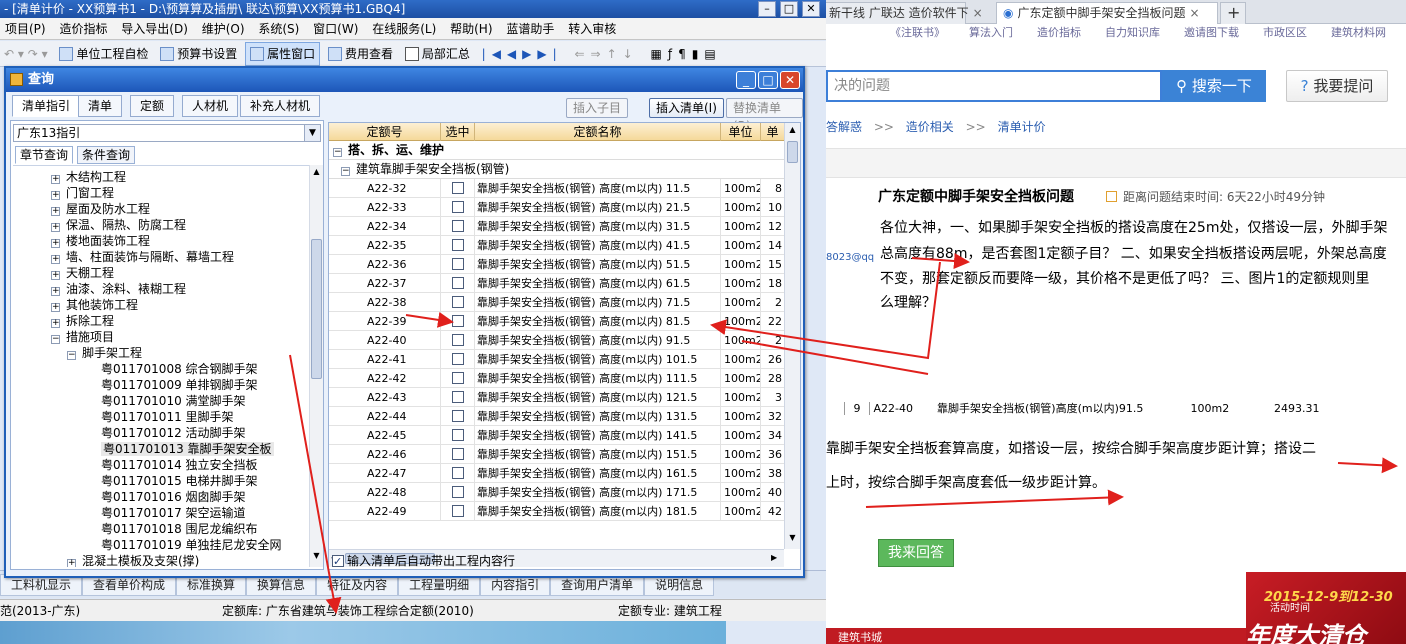 This screenshot has height=644, width=1406. I want to click on close-icon: ×, so click(1195, 13).